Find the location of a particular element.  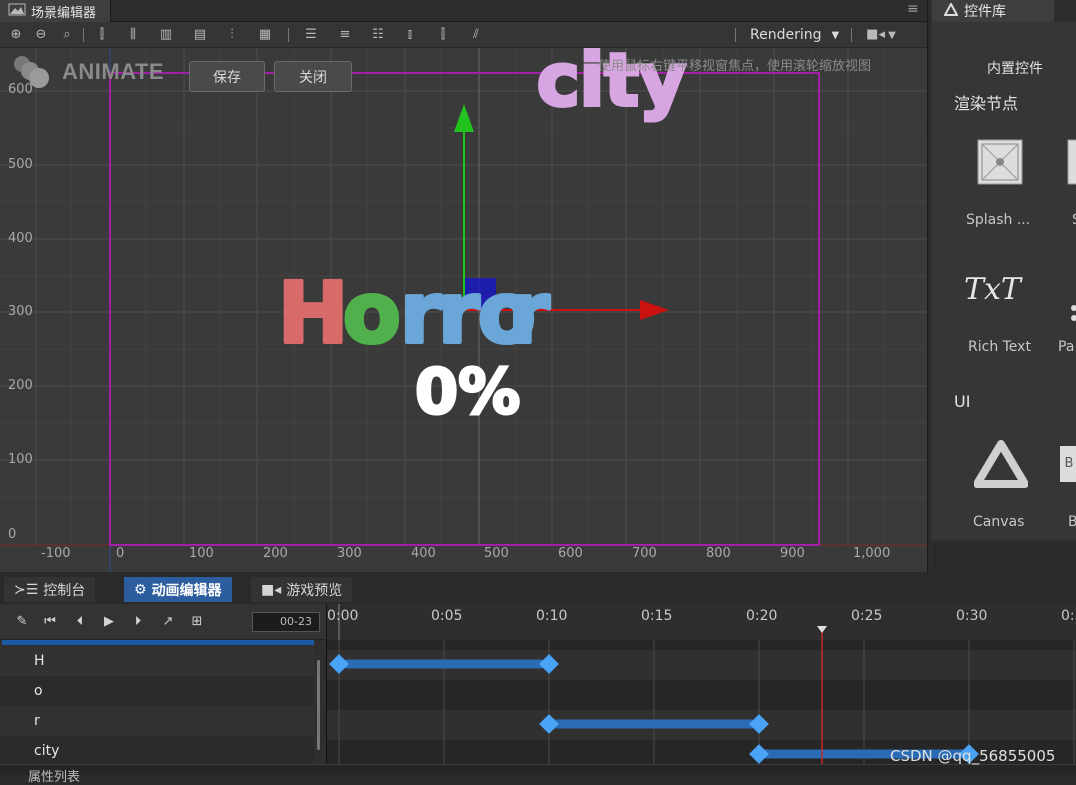

animation-icon: ⚙ is located at coordinates (140, 589).